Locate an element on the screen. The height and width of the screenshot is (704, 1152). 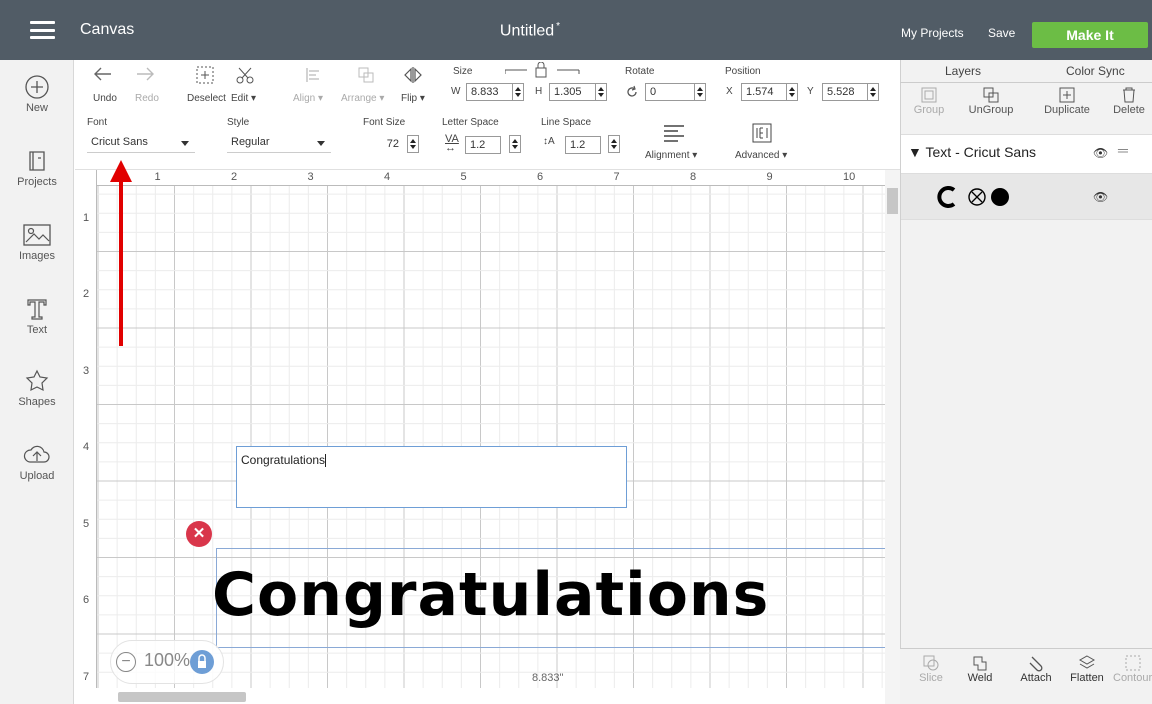
lock-aspect-icon is located at coordinates (550, 70).